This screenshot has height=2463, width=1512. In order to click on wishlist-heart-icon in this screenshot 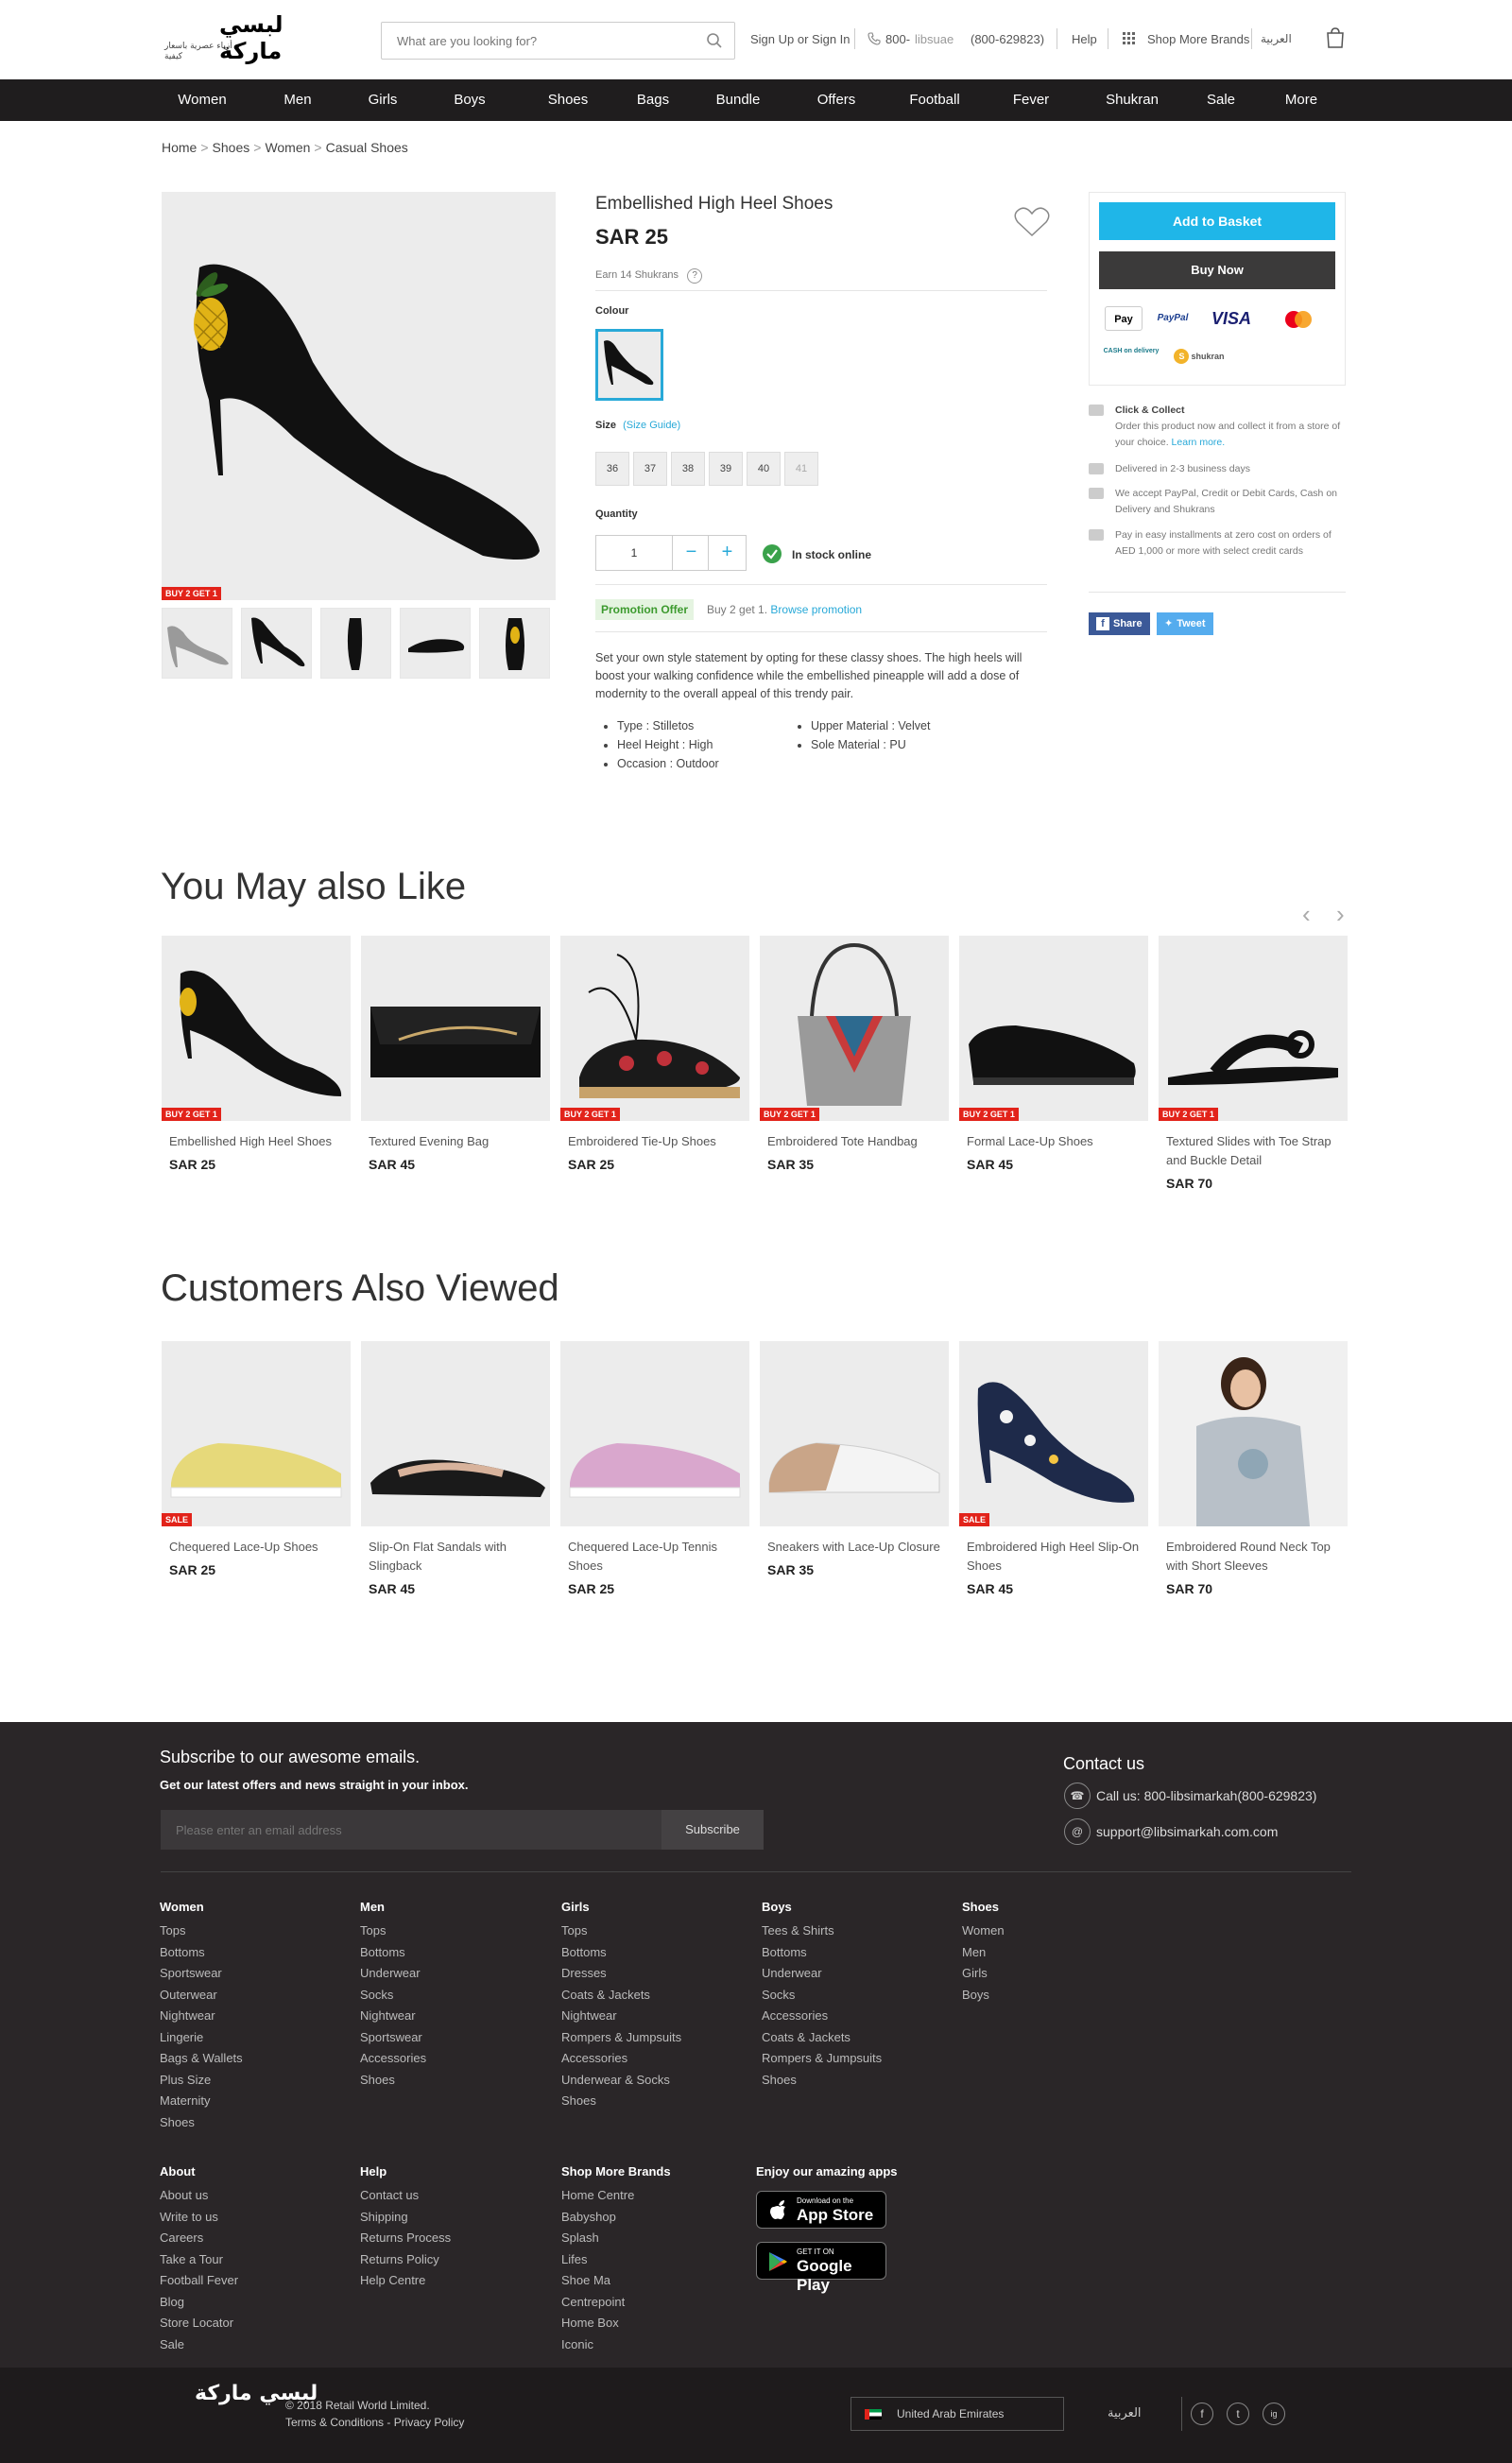, I will do `click(1032, 222)`.